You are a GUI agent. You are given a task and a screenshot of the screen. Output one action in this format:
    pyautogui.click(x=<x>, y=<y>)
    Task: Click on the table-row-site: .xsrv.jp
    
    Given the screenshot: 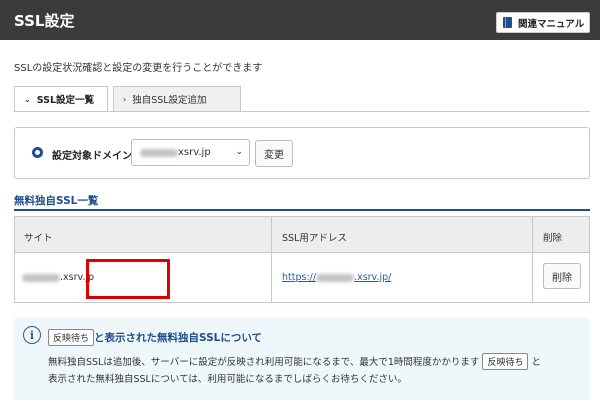 What is the action you would take?
    pyautogui.click(x=58, y=277)
    